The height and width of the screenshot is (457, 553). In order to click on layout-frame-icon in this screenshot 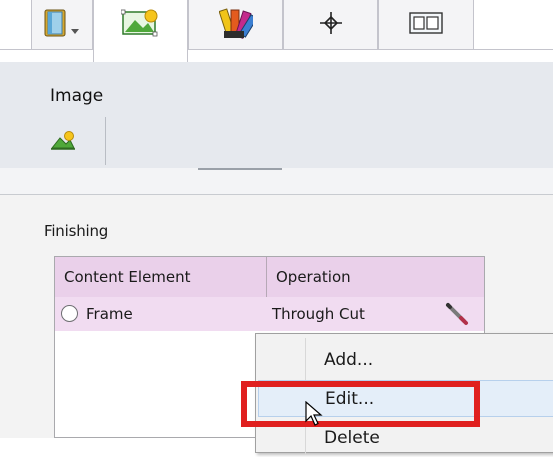, I will do `click(426, 25)`.